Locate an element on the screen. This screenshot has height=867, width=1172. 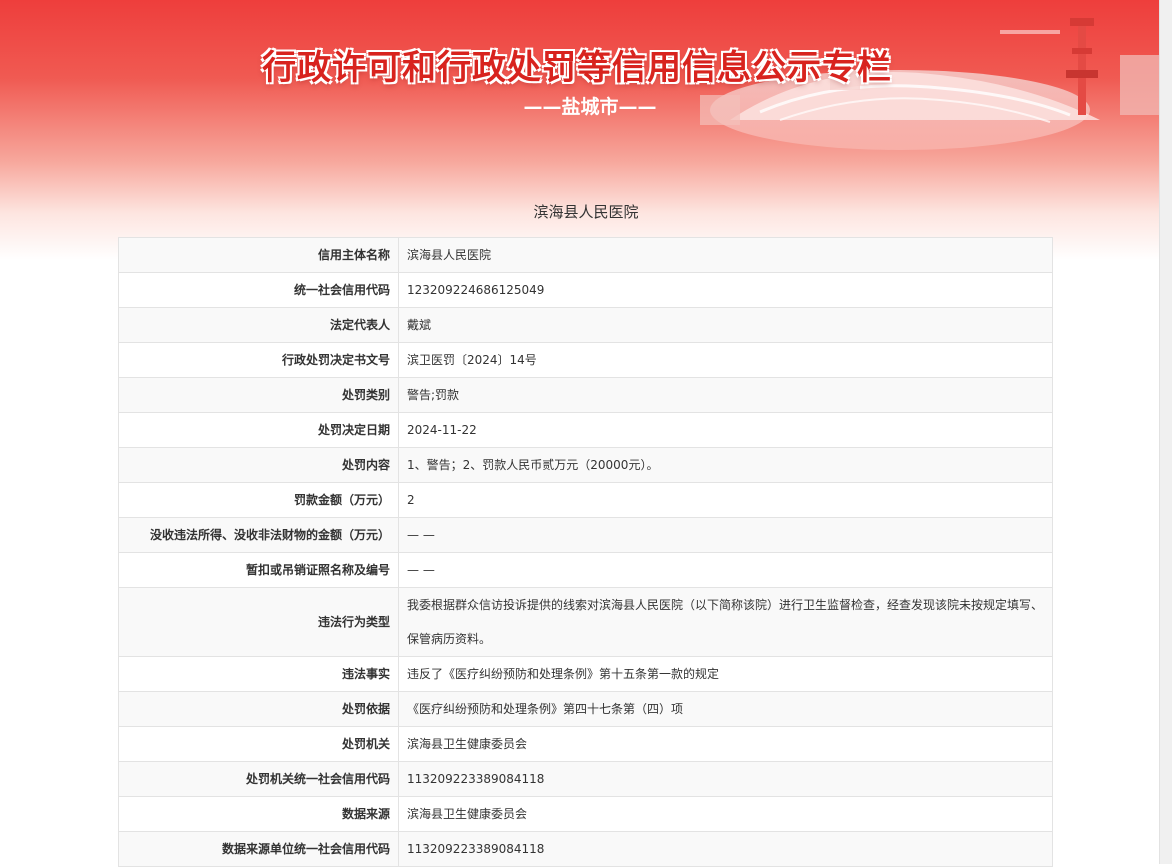
table-row: 没收违法所得、没收非法财物的金额（万元） — — is located at coordinates (585, 535).